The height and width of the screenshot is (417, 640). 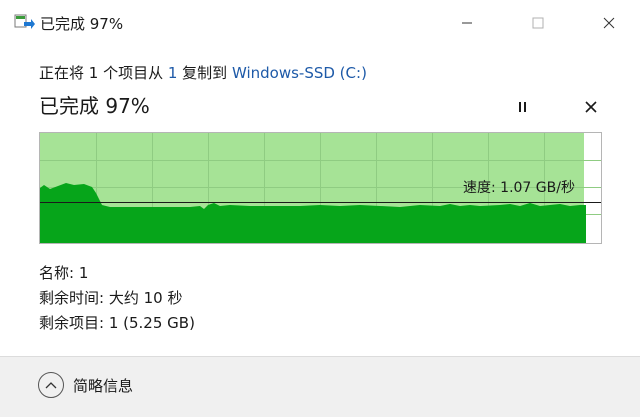 I want to click on desc-middle: 复制到, so click(x=204, y=73).